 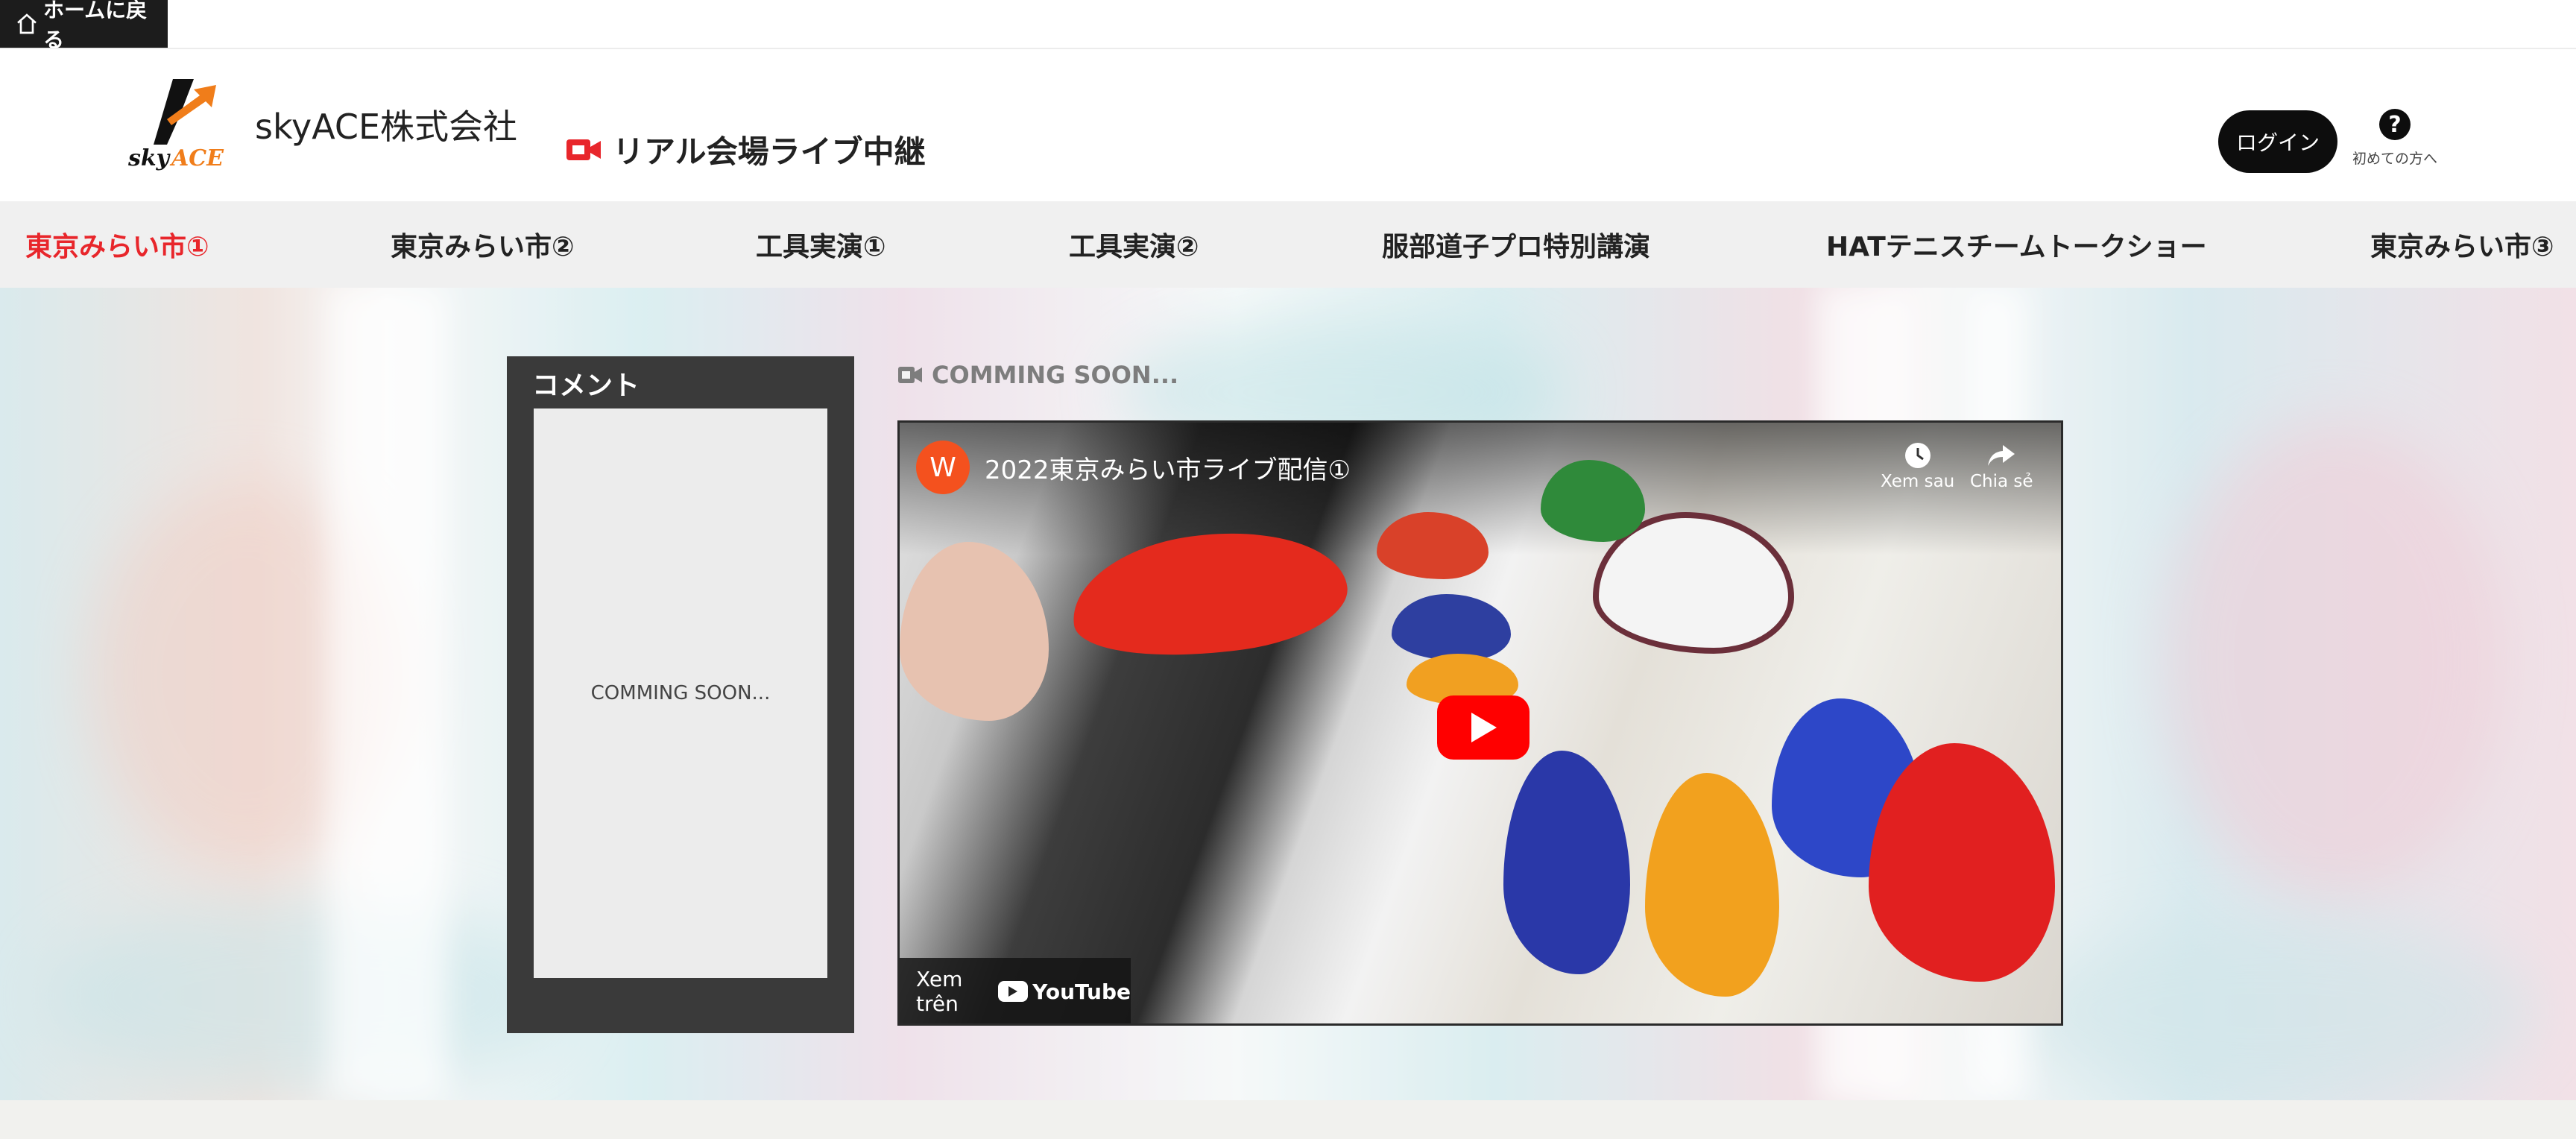 I want to click on skyace-logo: sky ACE, so click(x=182, y=122).